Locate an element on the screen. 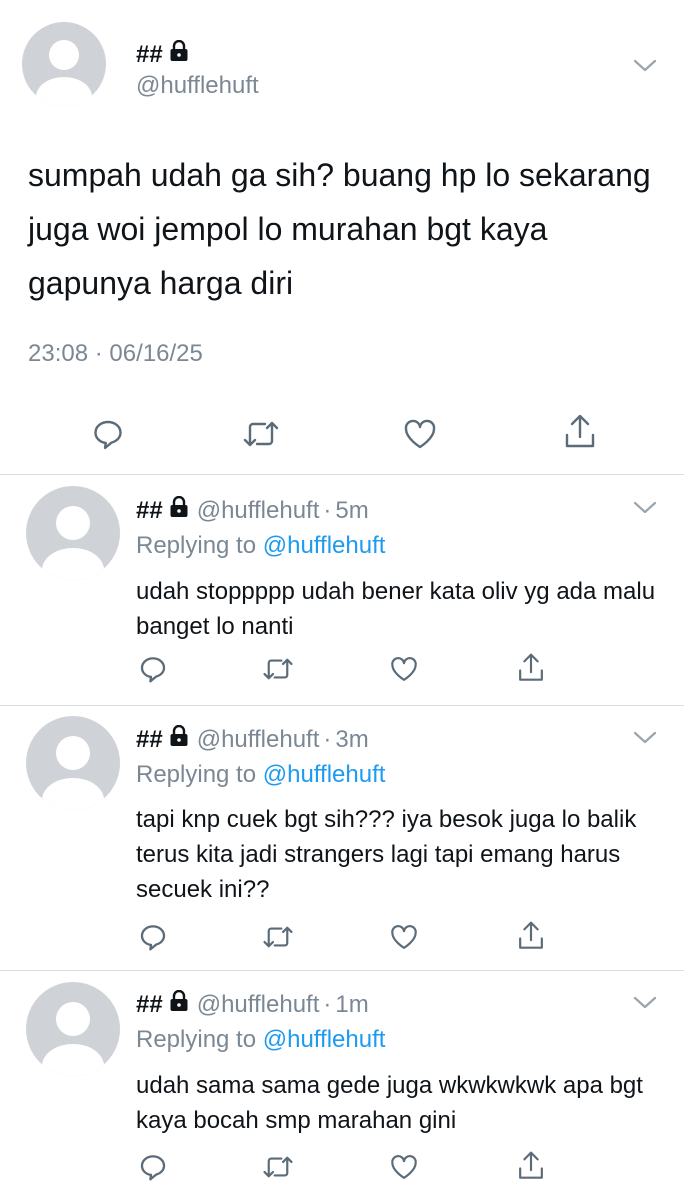 This screenshot has width=684, height=1200. reply-header: ## @hufflehuft · 1m is located at coordinates (252, 1004).